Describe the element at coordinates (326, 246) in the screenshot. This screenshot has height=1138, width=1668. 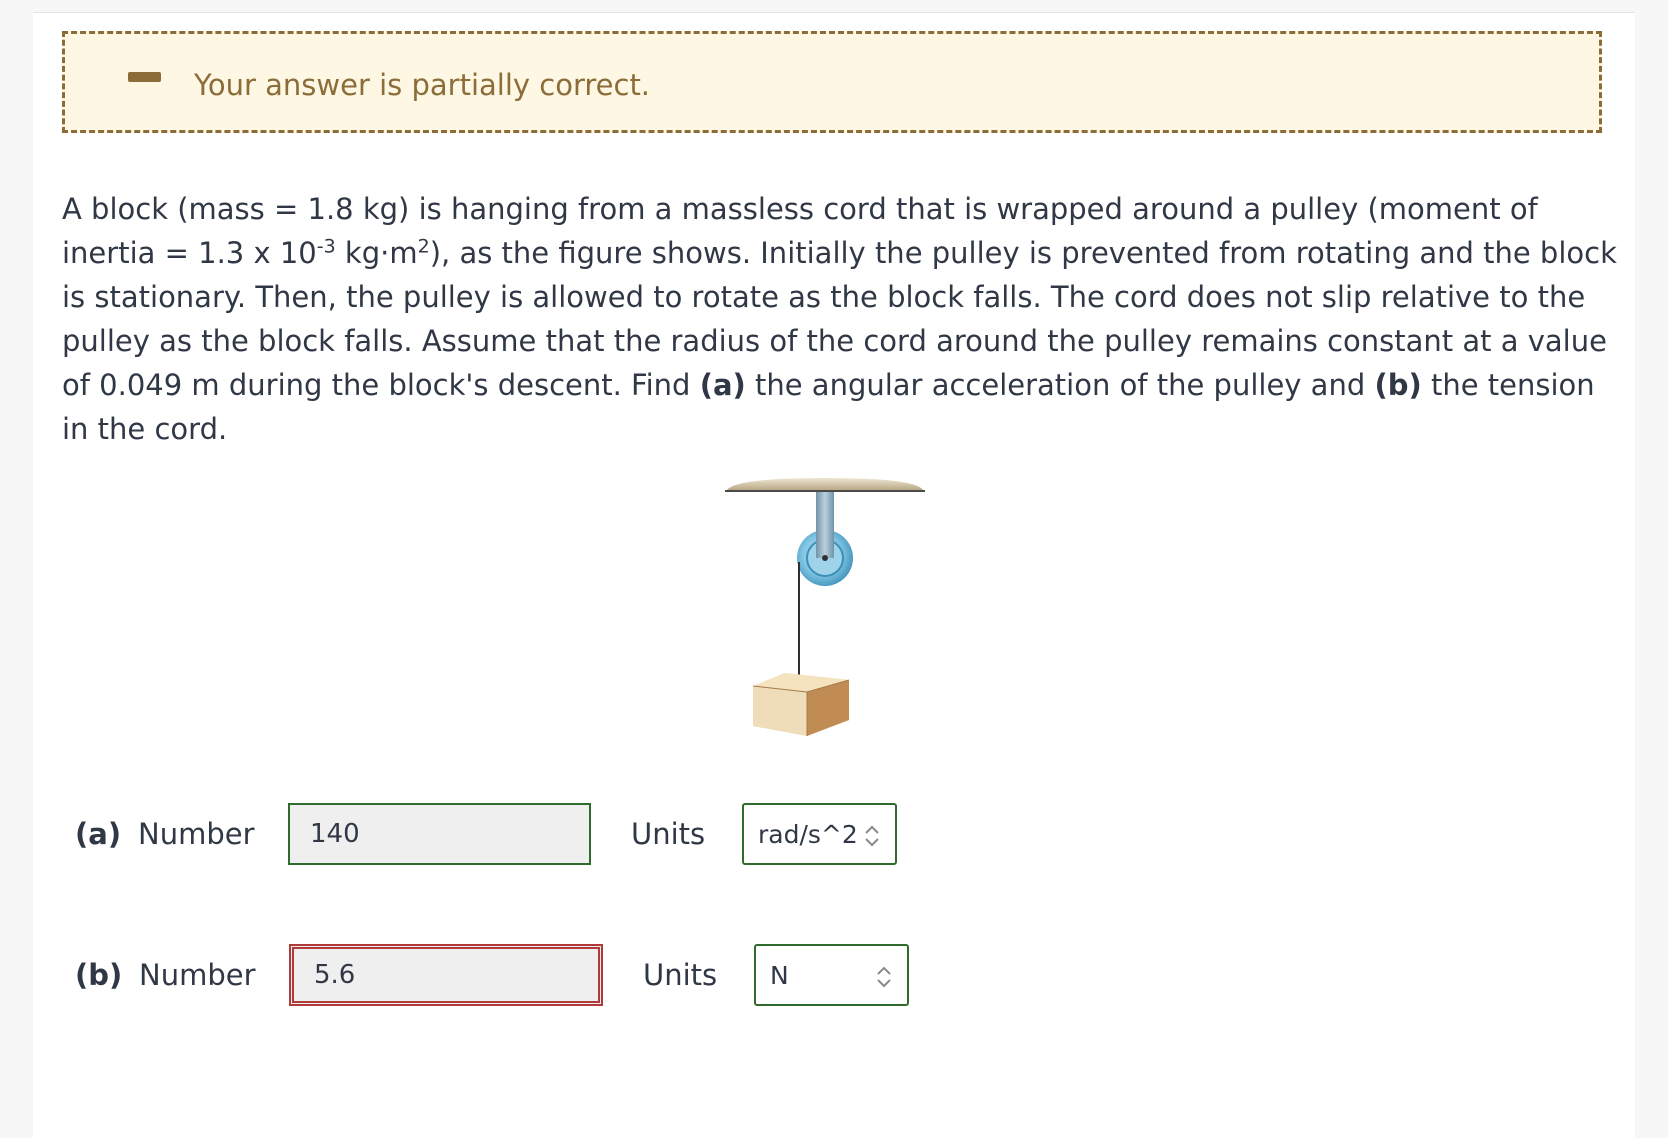
I see `problem-exponent-1: -3` at that location.